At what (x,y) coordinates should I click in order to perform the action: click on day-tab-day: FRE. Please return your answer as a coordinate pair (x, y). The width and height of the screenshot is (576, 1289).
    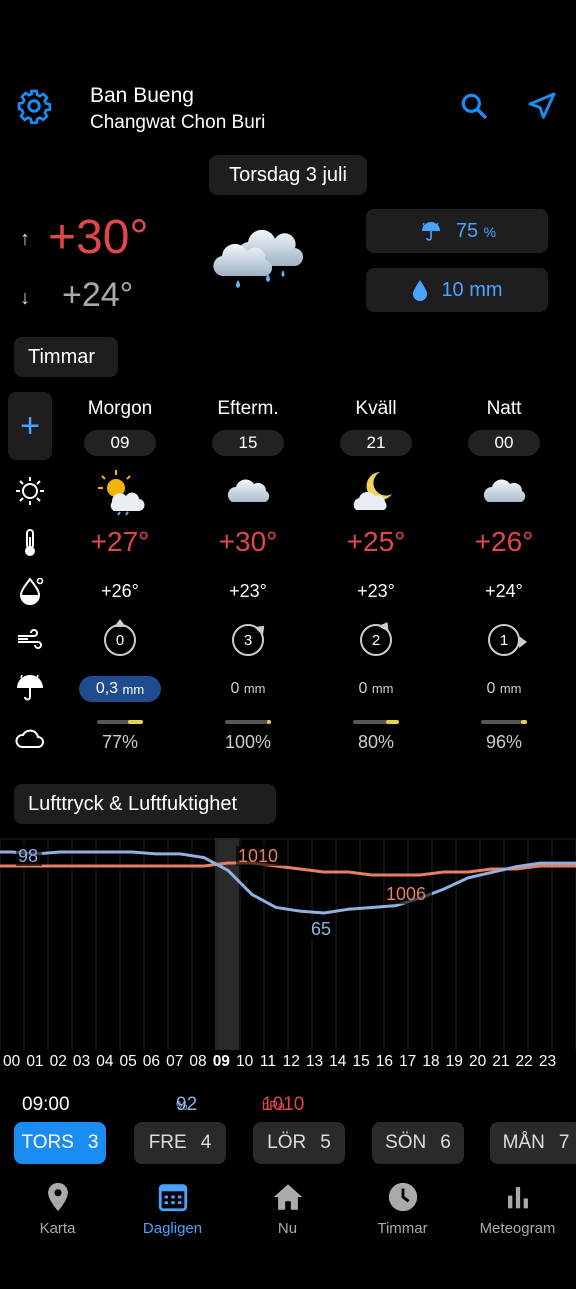
    Looking at the image, I should click on (167, 1142).